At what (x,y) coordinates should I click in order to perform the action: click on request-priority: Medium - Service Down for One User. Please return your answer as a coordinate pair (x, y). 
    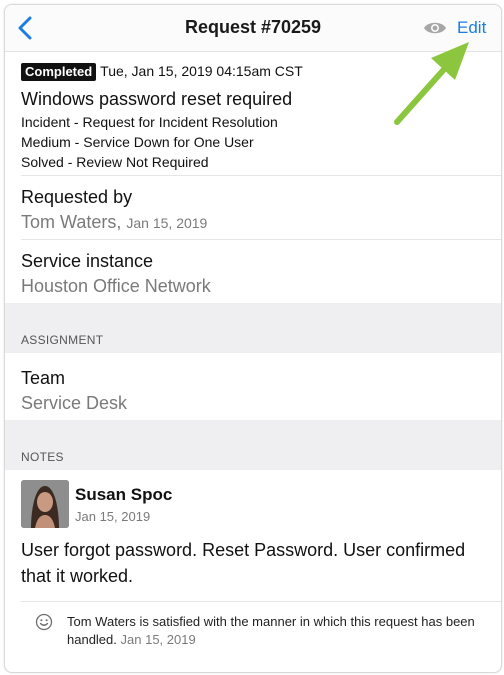
    Looking at the image, I should click on (137, 142).